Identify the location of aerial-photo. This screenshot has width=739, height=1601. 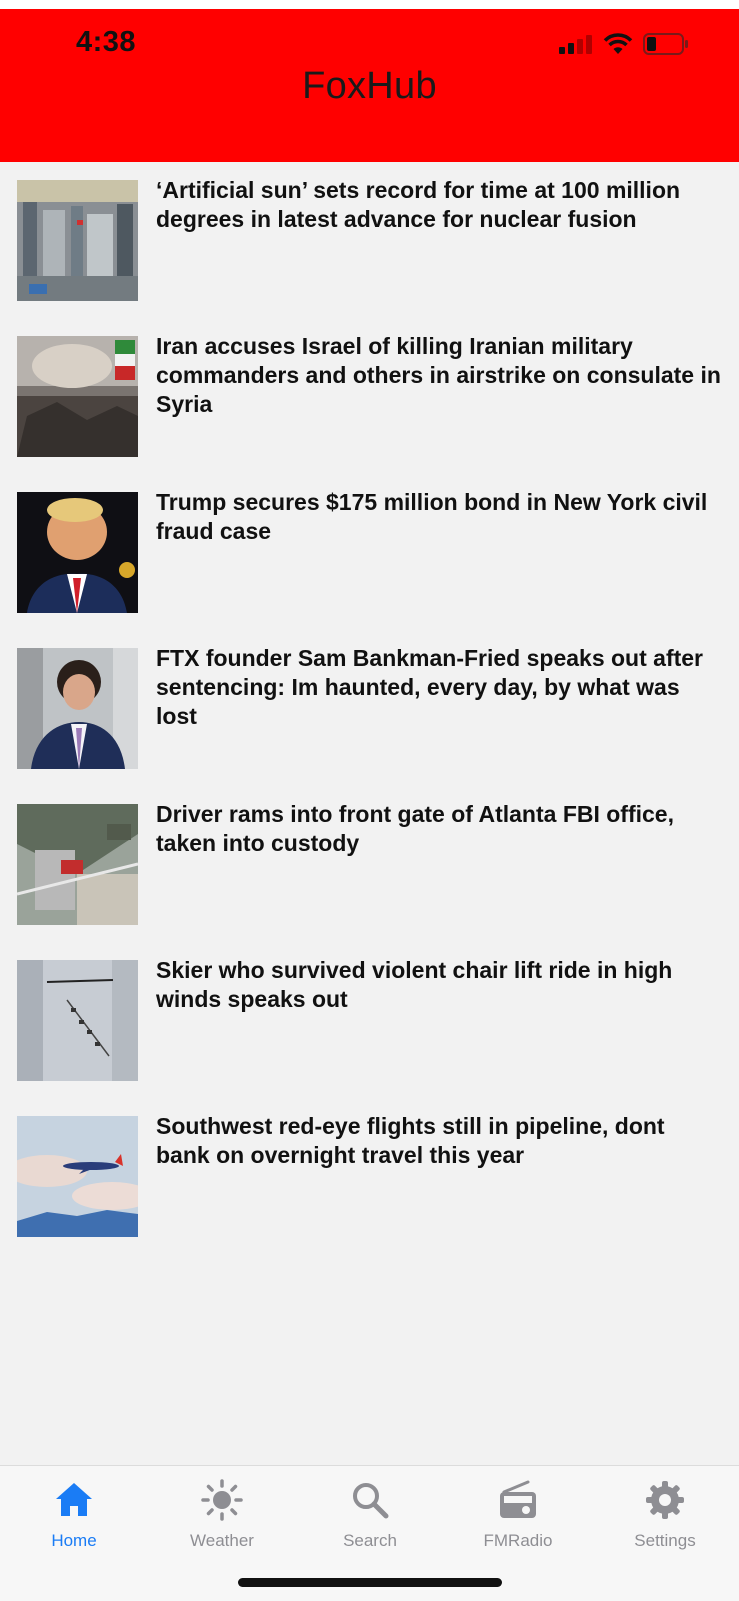
(77, 864).